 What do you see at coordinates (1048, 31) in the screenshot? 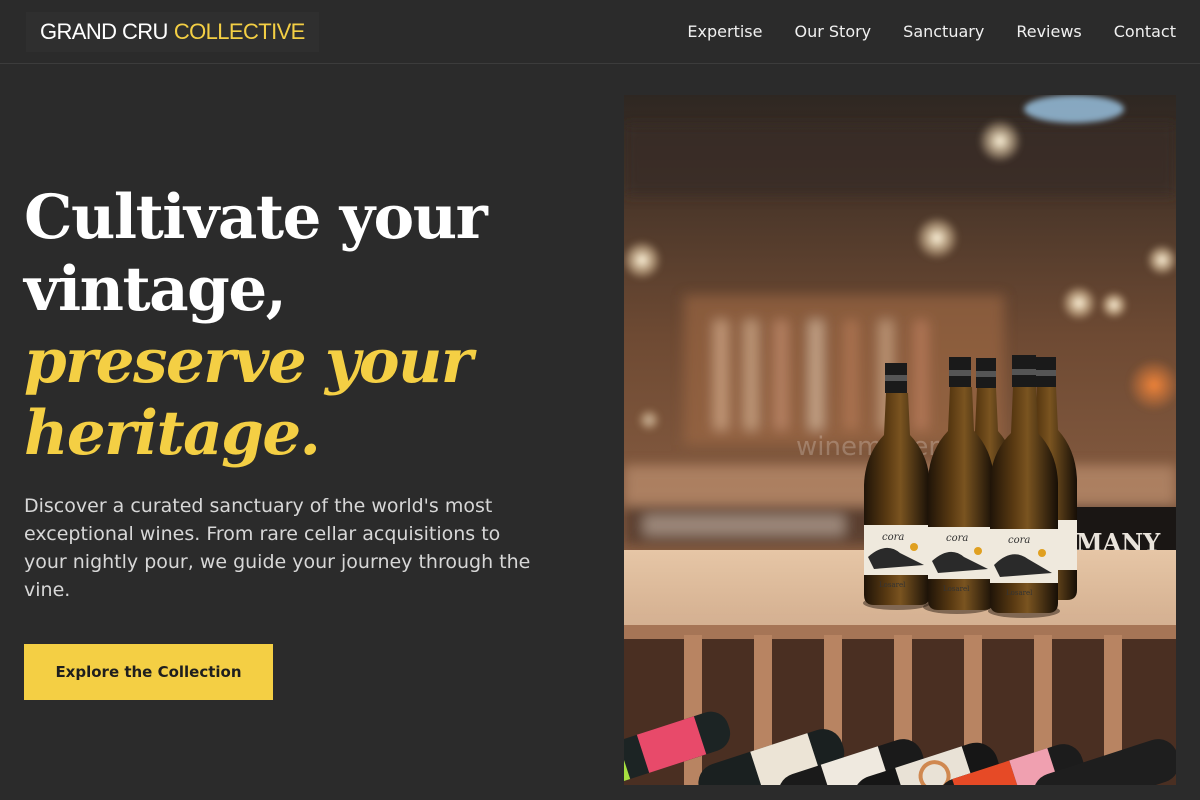
I see `nav-link-reviews: Reviews` at bounding box center [1048, 31].